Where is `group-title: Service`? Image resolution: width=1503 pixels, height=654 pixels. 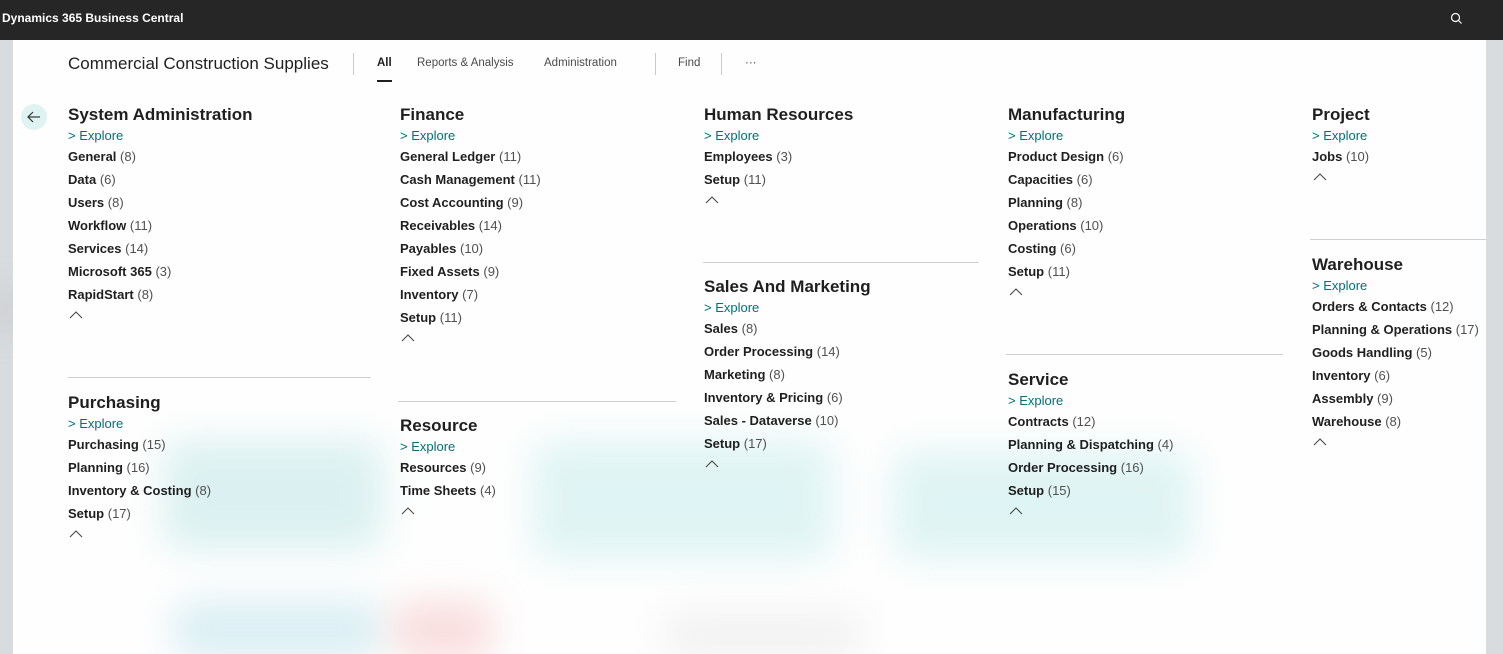 group-title: Service is located at coordinates (1090, 380).